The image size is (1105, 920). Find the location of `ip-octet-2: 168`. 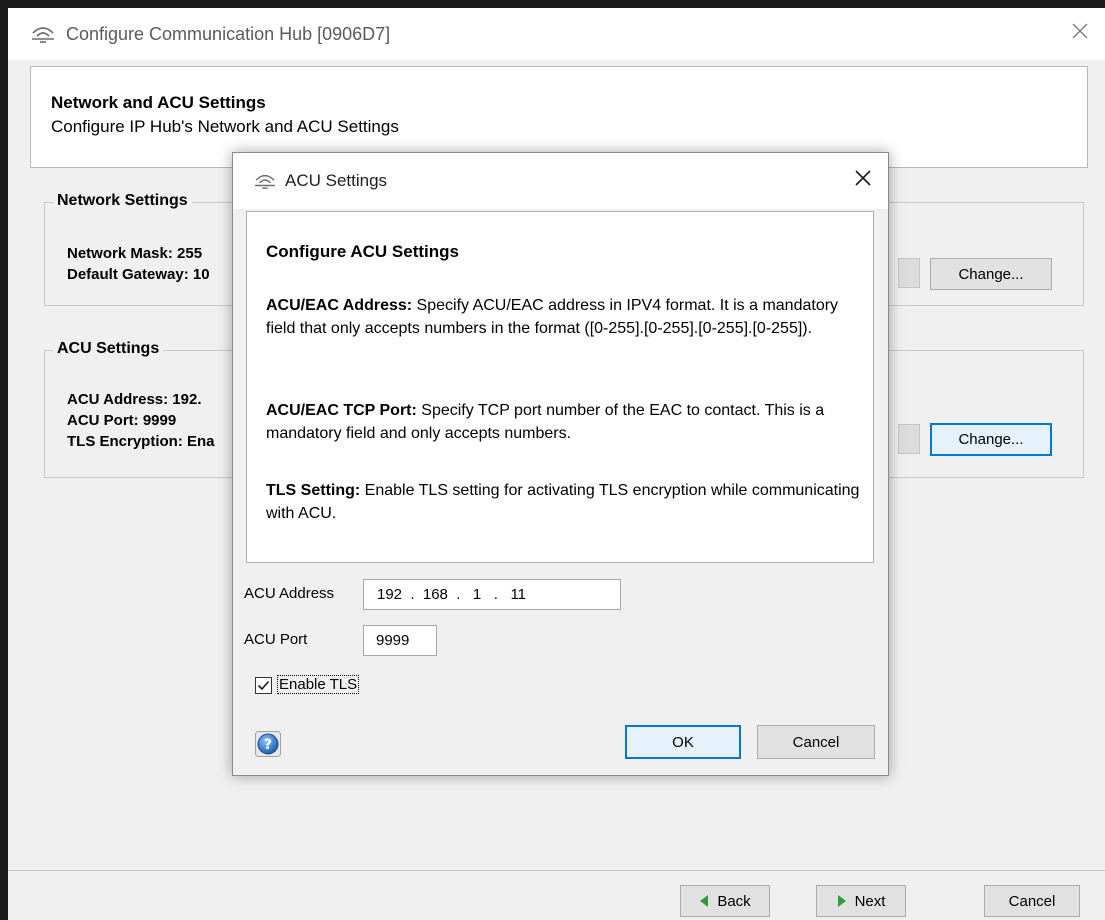

ip-octet-2: 168 is located at coordinates (435, 594).